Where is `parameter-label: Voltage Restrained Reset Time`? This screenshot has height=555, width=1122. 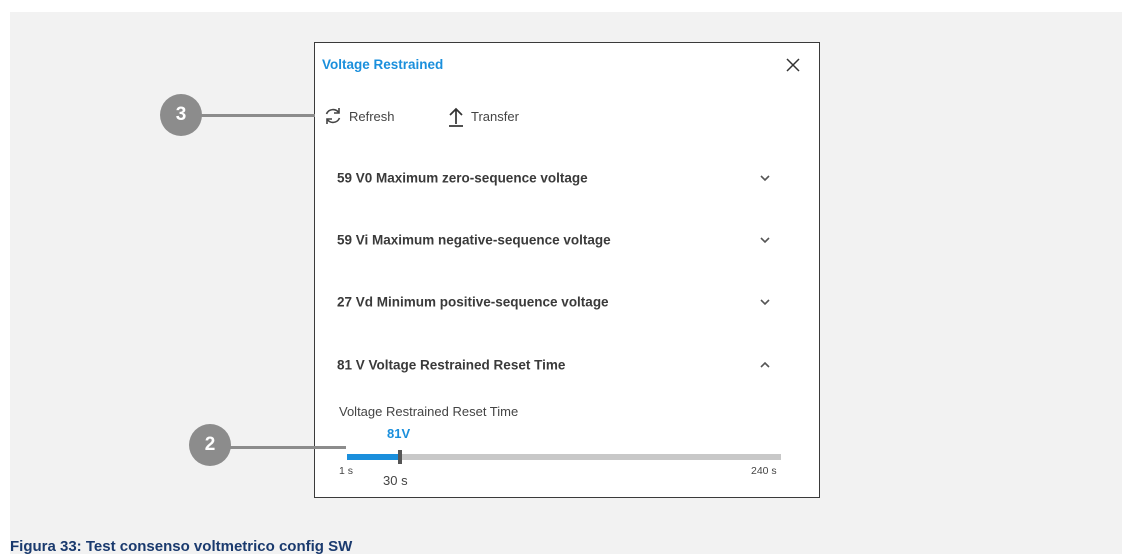 parameter-label: Voltage Restrained Reset Time is located at coordinates (429, 411).